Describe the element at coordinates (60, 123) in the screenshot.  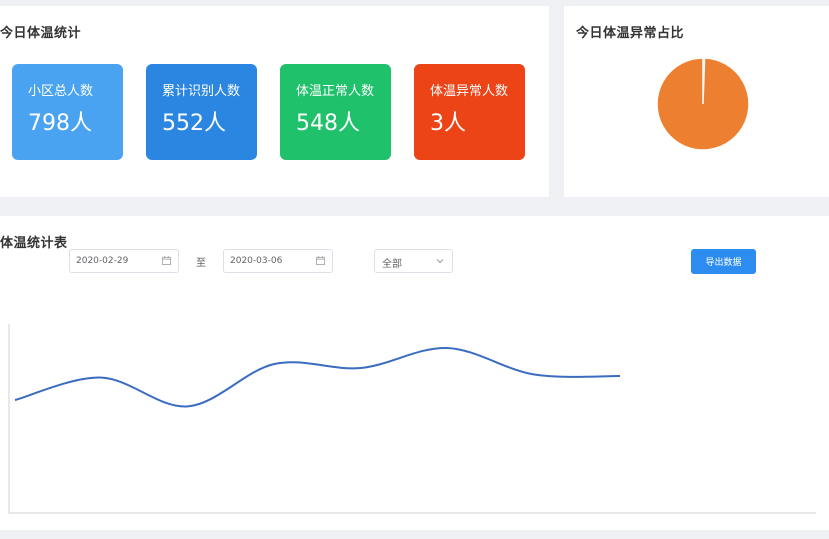
I see `stat-value: 798人` at that location.